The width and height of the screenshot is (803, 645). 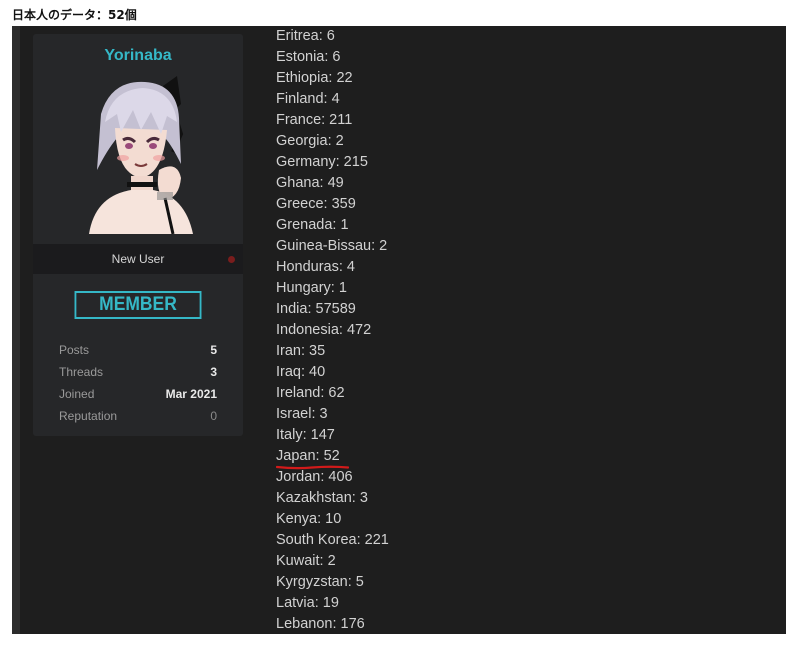 What do you see at coordinates (81, 372) in the screenshot?
I see `stat-label: Threads` at bounding box center [81, 372].